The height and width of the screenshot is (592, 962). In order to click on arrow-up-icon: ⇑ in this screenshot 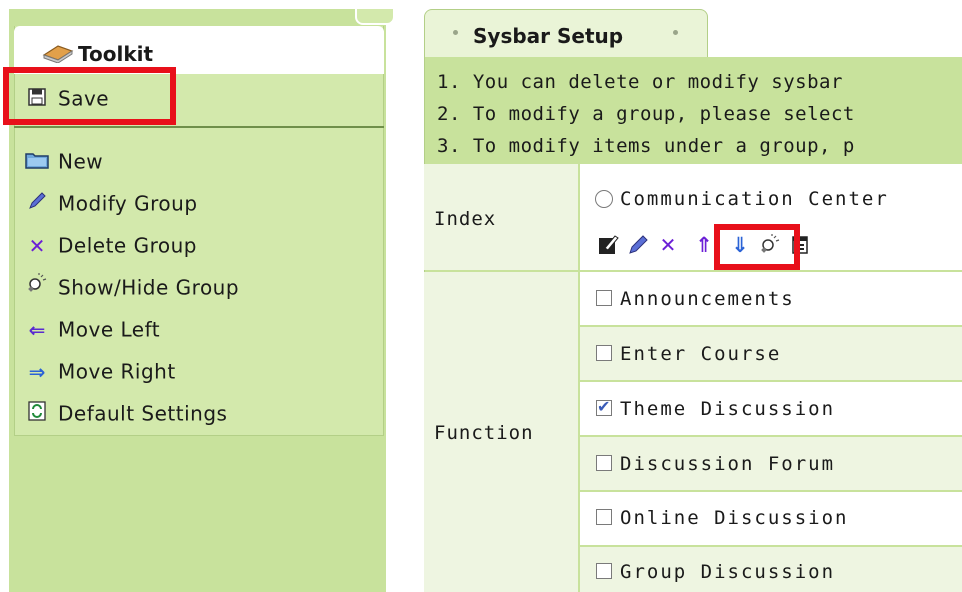, I will do `click(704, 245)`.